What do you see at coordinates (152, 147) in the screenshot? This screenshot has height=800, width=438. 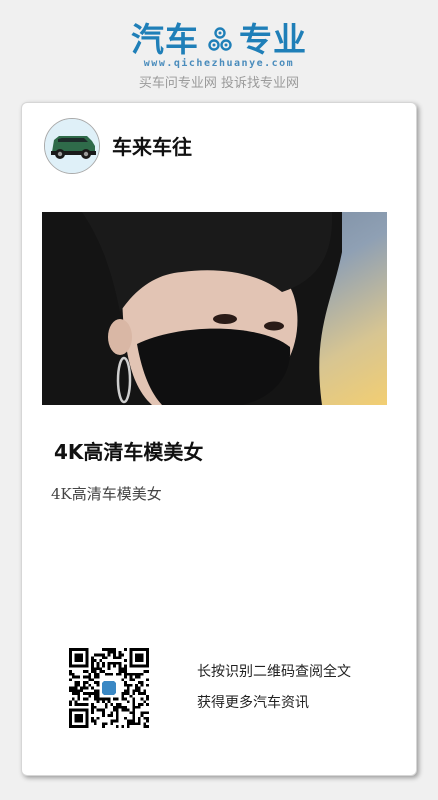 I see `account-name: 车来车往` at bounding box center [152, 147].